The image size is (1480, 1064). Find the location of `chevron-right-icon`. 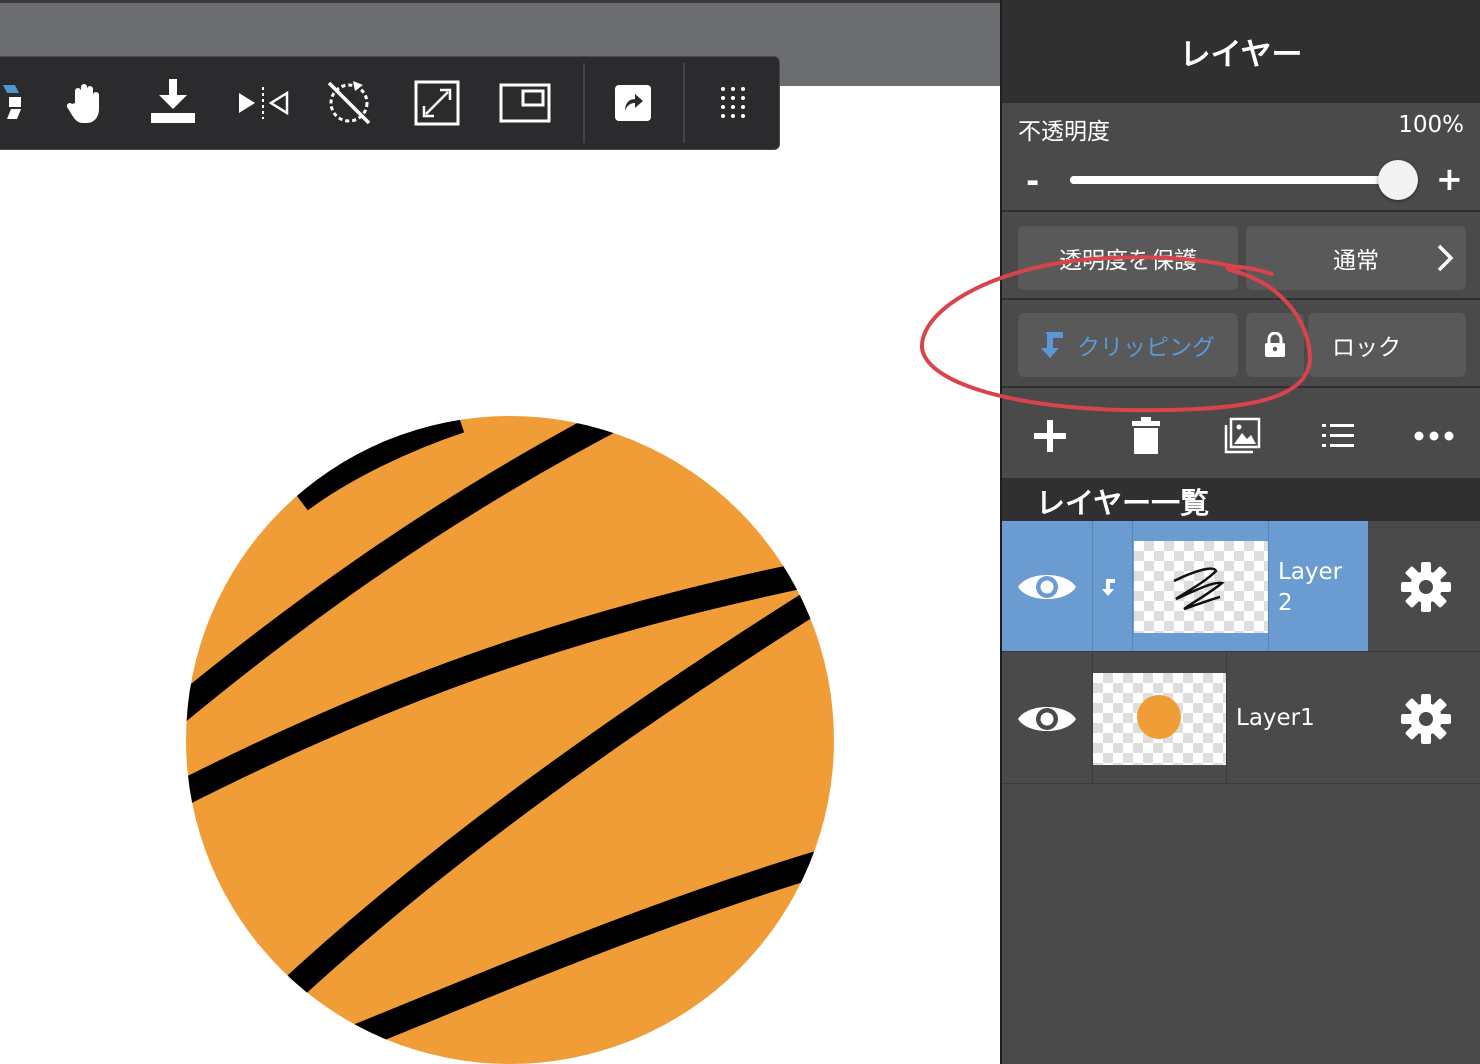

chevron-right-icon is located at coordinates (1445, 258).